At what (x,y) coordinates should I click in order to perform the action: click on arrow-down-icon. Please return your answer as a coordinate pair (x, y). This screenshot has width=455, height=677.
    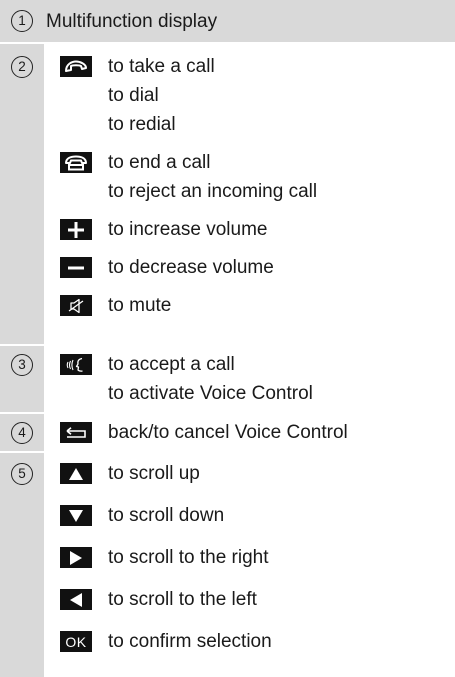
    Looking at the image, I should click on (76, 515).